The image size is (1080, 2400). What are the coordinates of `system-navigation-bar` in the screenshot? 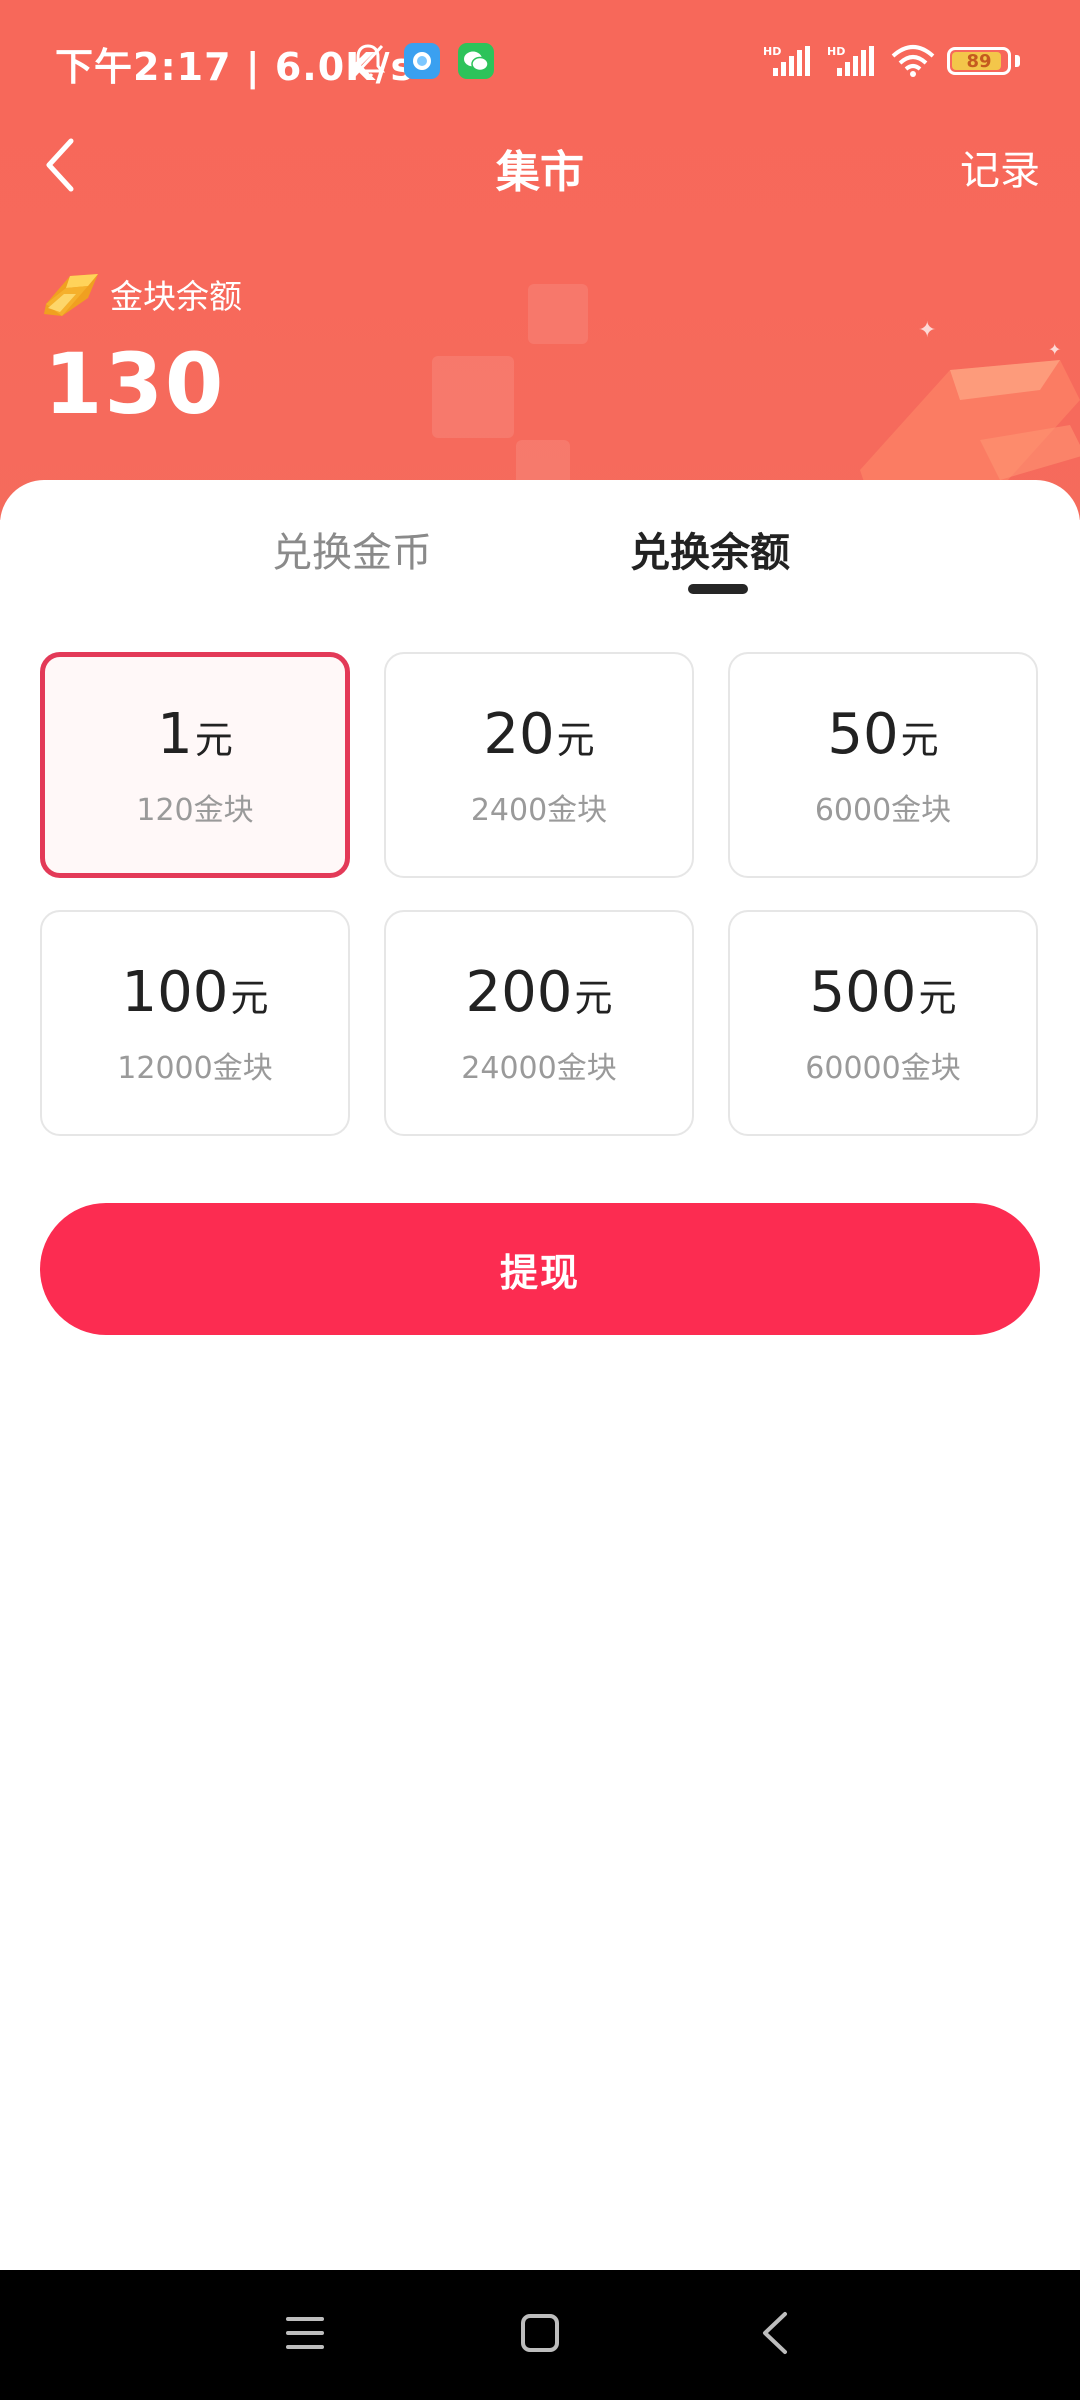 It's located at (540, 2335).